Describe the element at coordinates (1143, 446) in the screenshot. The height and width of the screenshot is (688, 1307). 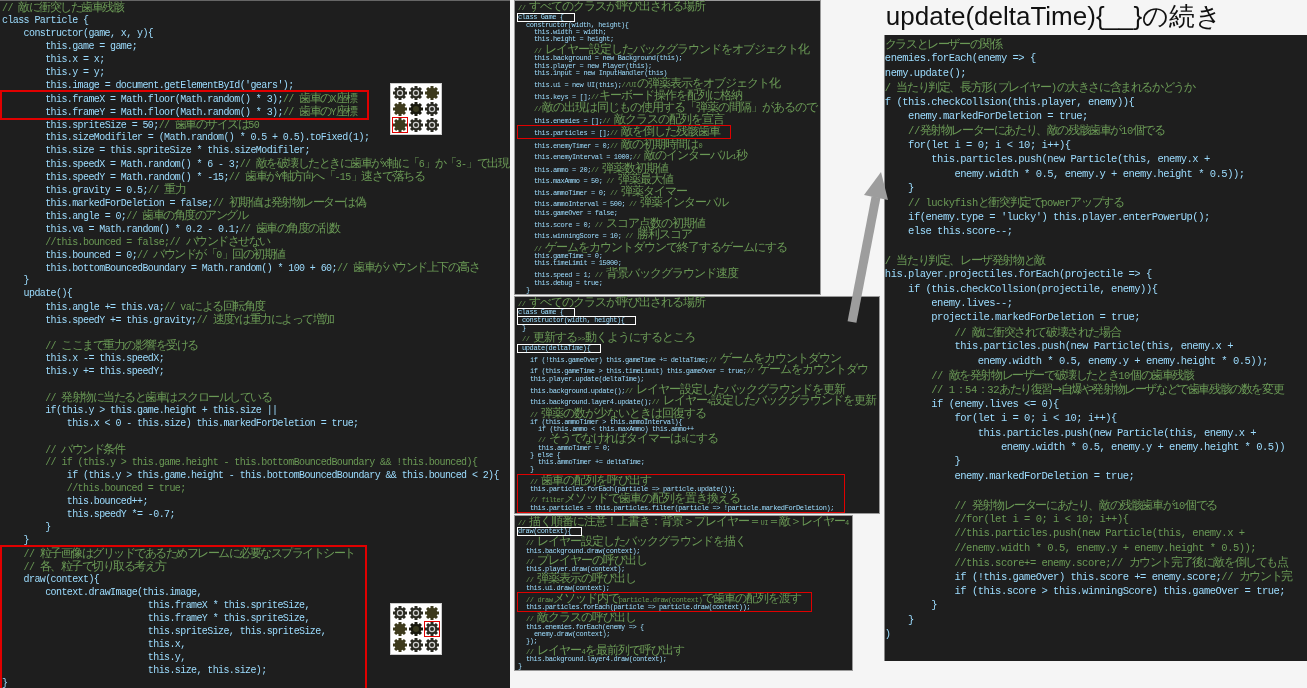
I see `code-line: enemy.width * 0.5, enemy.y + enemy.height * 0.5))` at that location.